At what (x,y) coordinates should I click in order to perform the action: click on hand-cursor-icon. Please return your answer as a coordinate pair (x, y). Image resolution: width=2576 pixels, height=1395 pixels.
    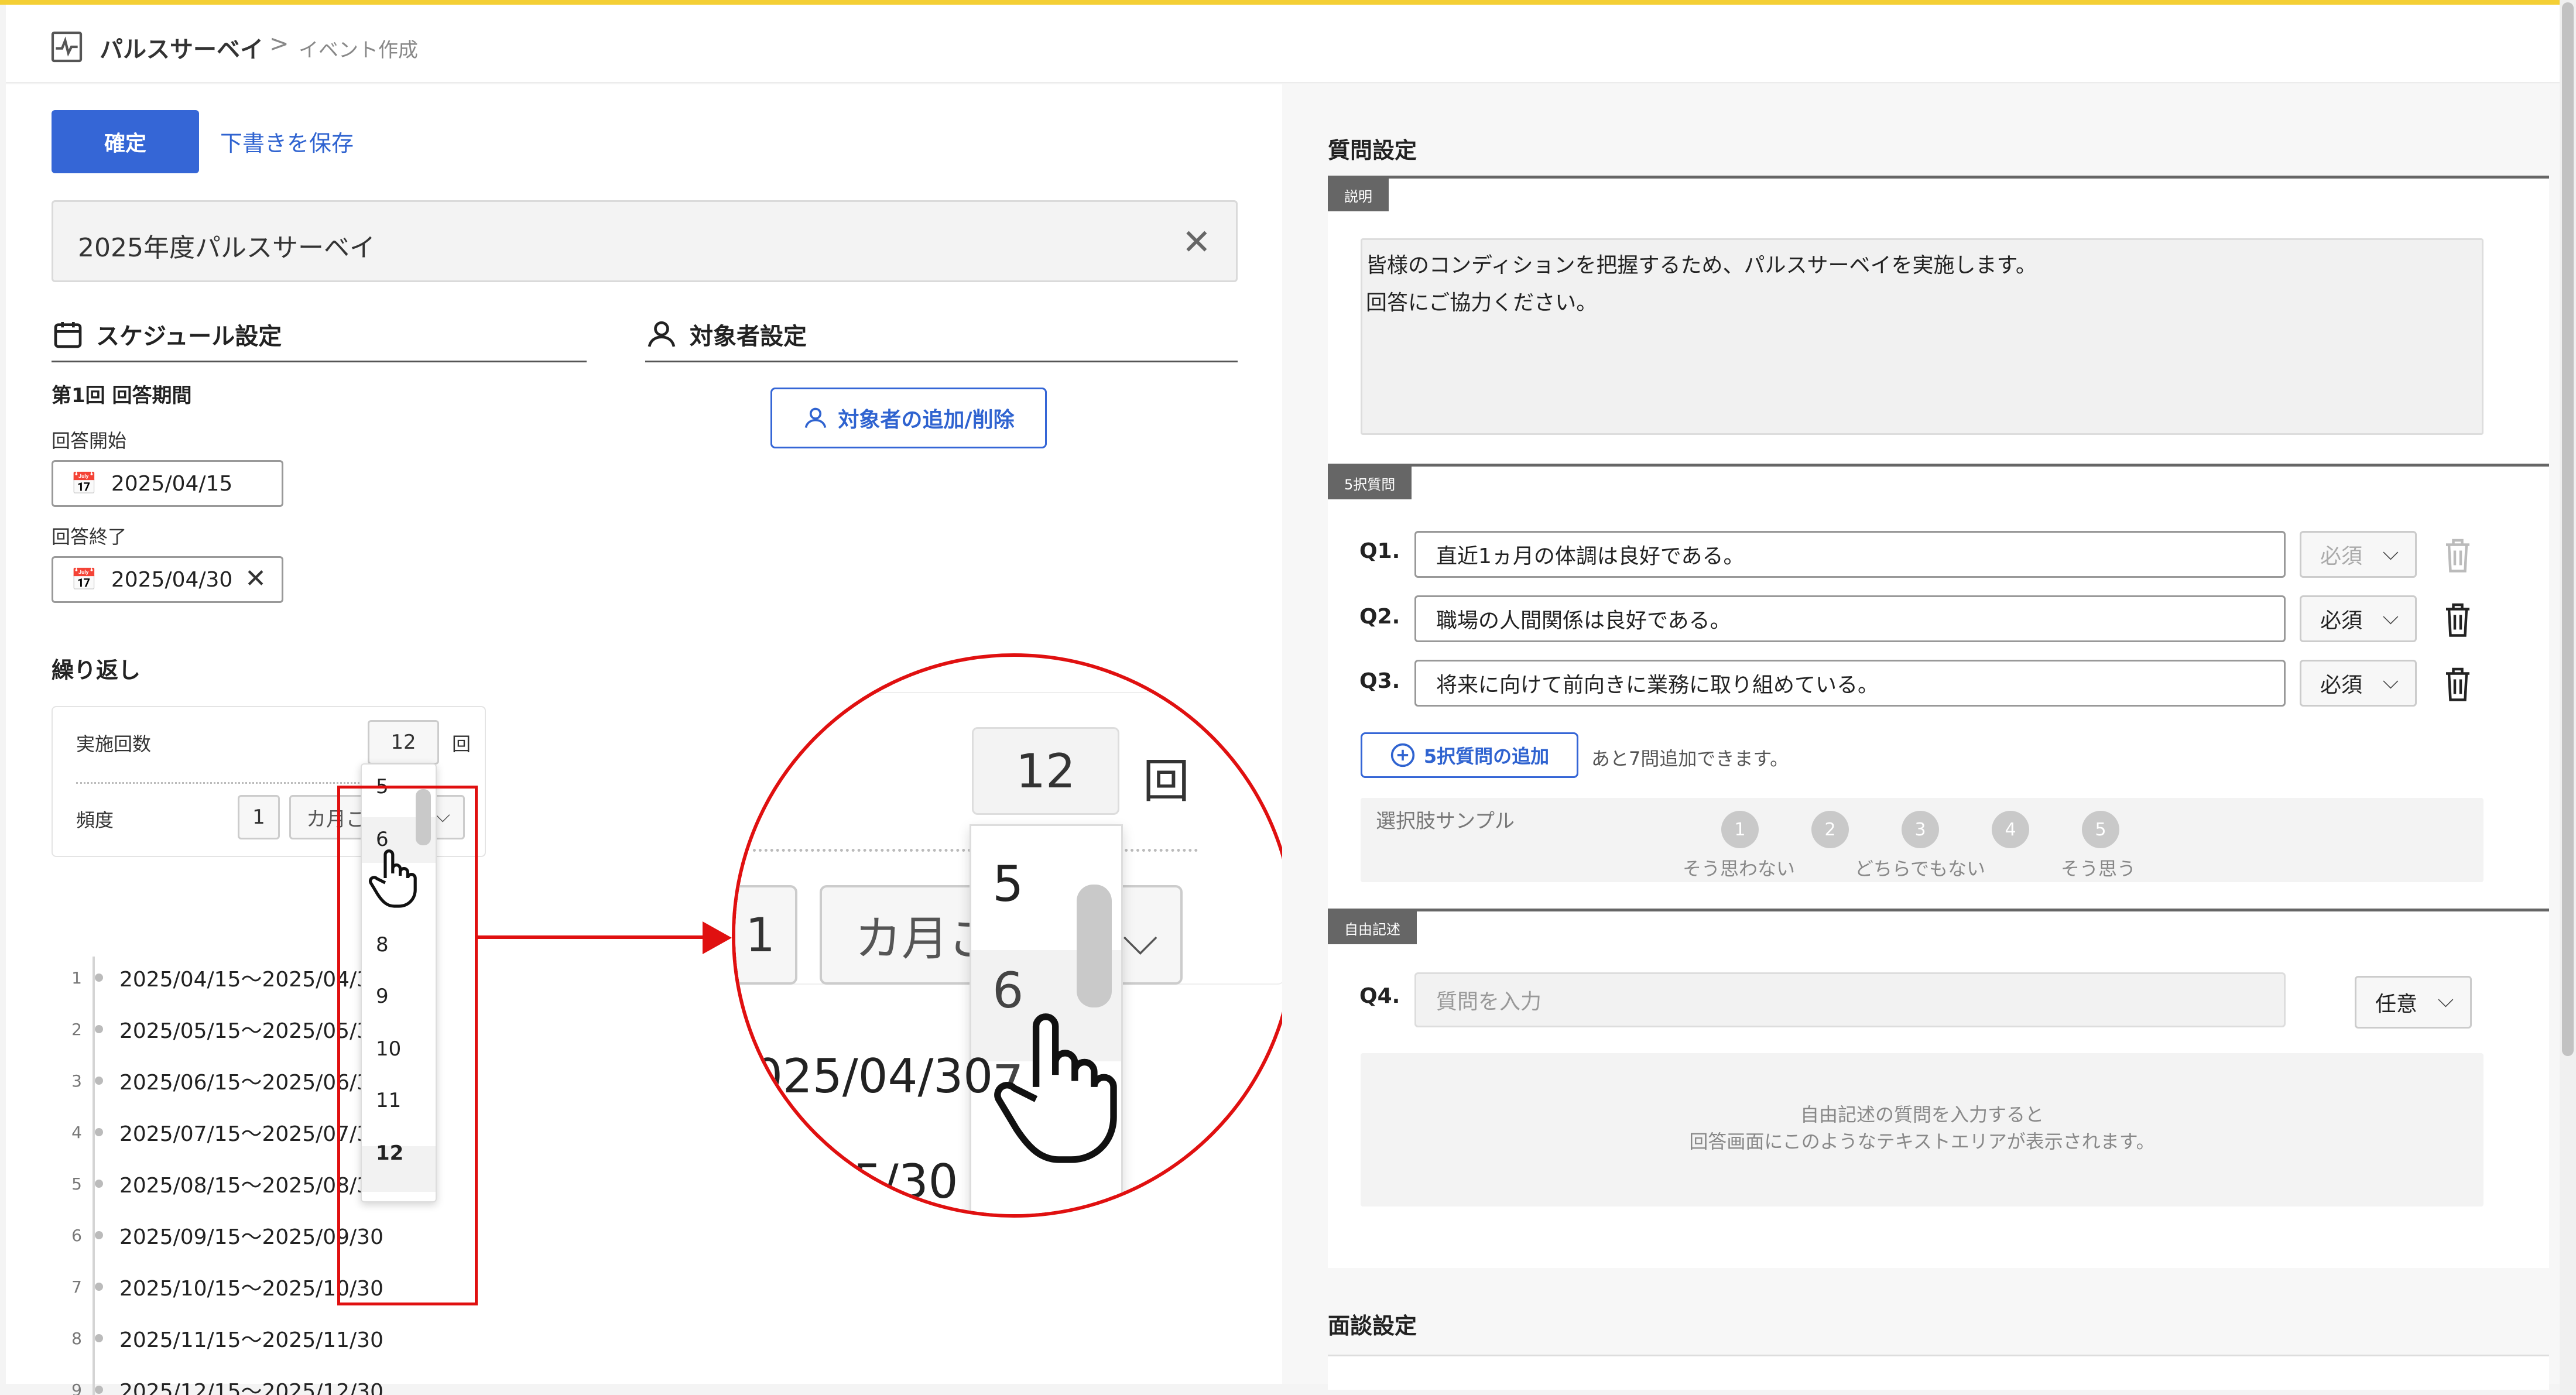
    Looking at the image, I should click on (1055, 1088).